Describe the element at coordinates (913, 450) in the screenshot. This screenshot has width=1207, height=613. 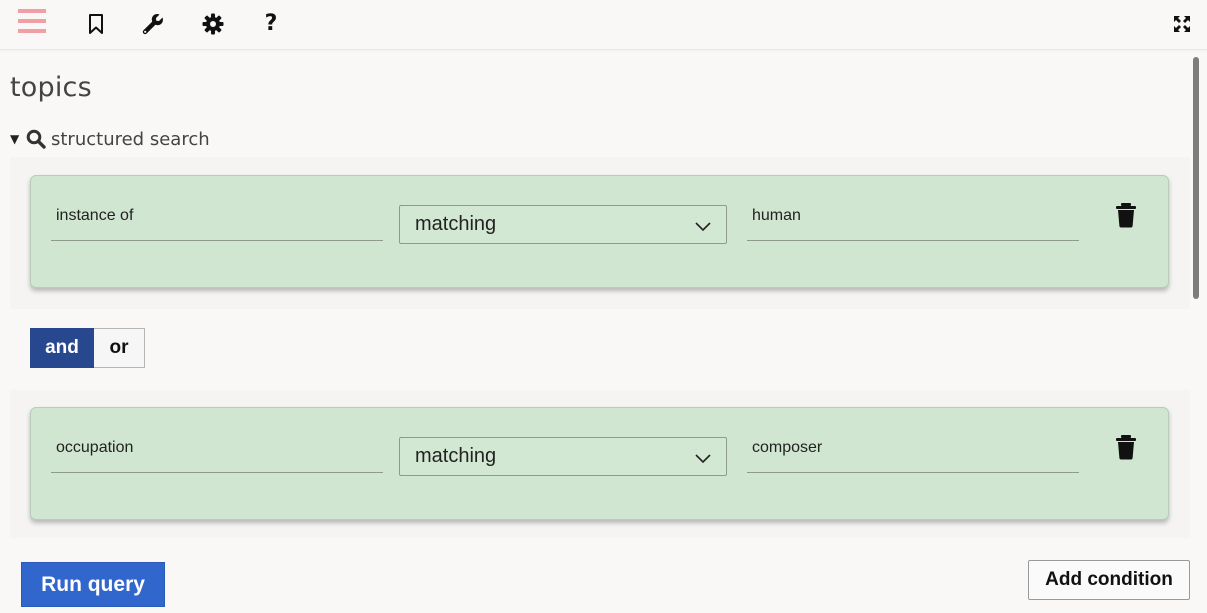
I see `value-field: composer` at that location.